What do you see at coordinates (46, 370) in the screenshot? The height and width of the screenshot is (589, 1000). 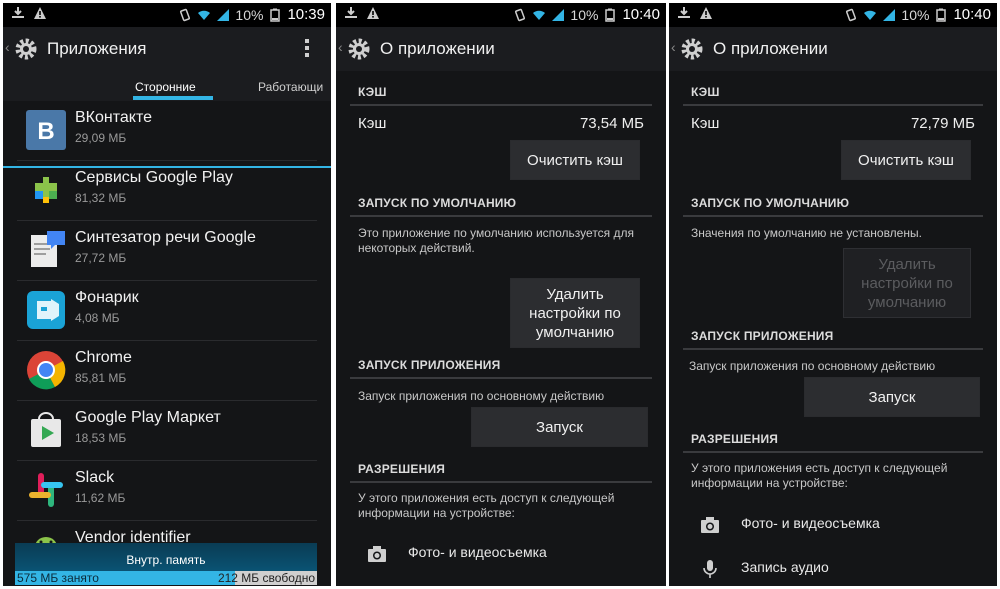 I see `chrome-icon` at bounding box center [46, 370].